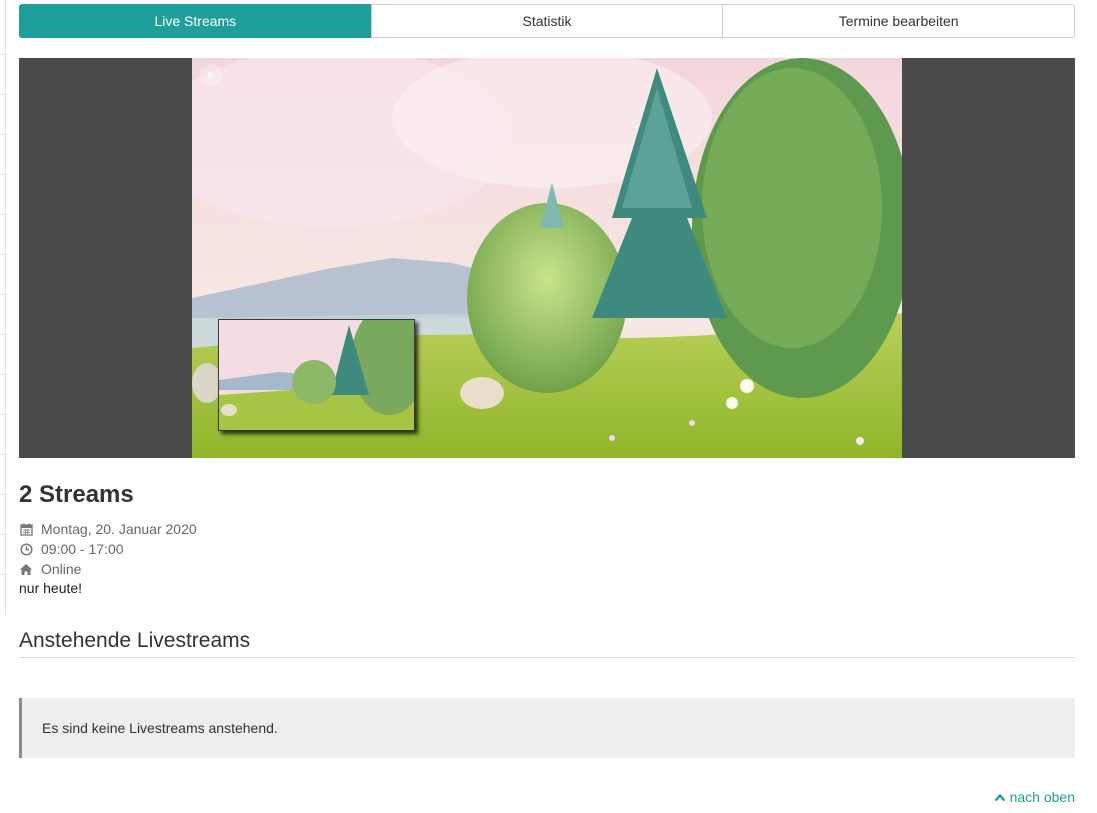 The width and height of the screenshot is (1097, 813). I want to click on event-note: nur heute!, so click(51, 588).